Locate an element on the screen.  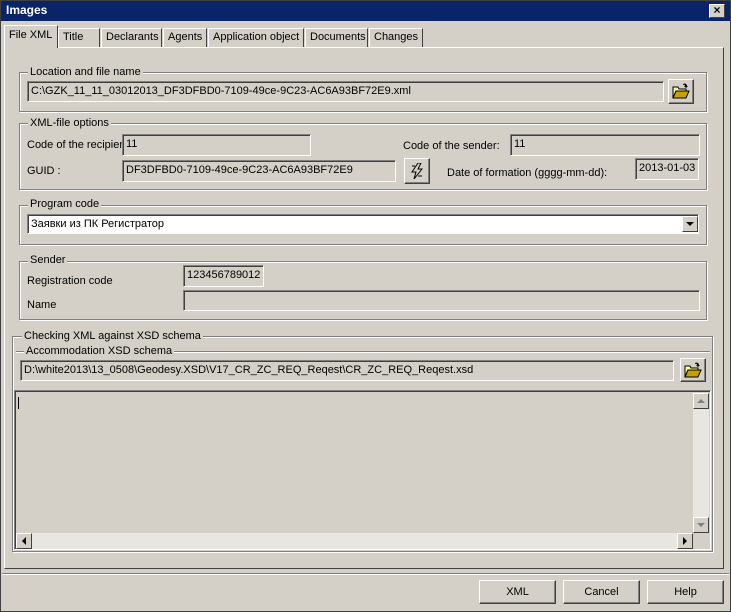
chevron-down-icon is located at coordinates (690, 224).